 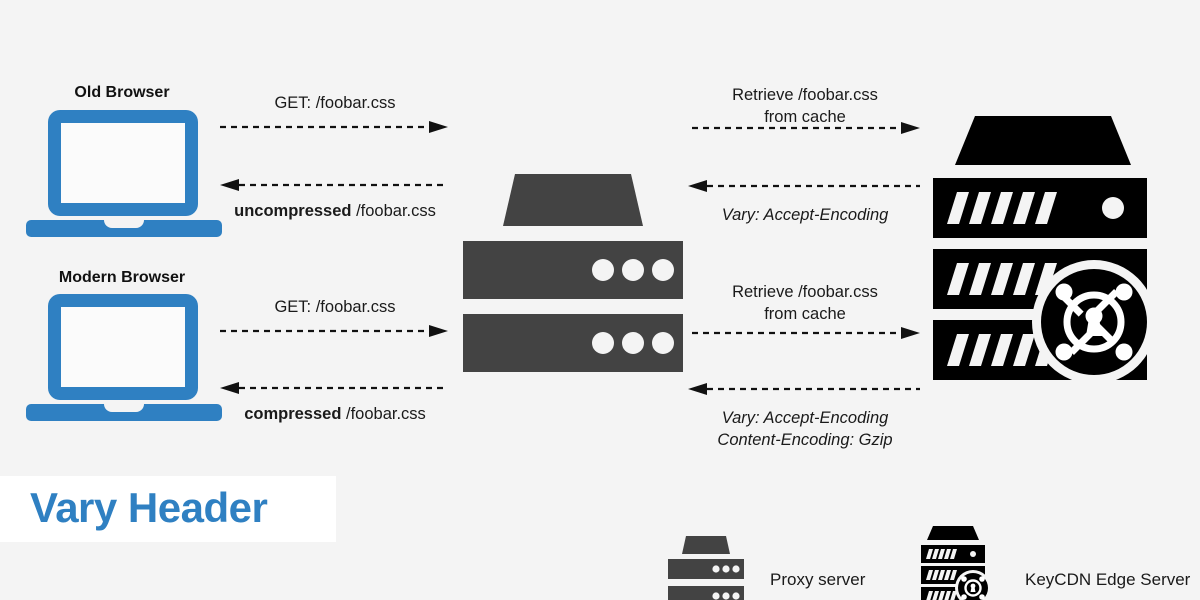 What do you see at coordinates (805, 418) in the screenshot?
I see `edge-to-proxy-bottom-label-line1: Vary: Accept-Encoding` at bounding box center [805, 418].